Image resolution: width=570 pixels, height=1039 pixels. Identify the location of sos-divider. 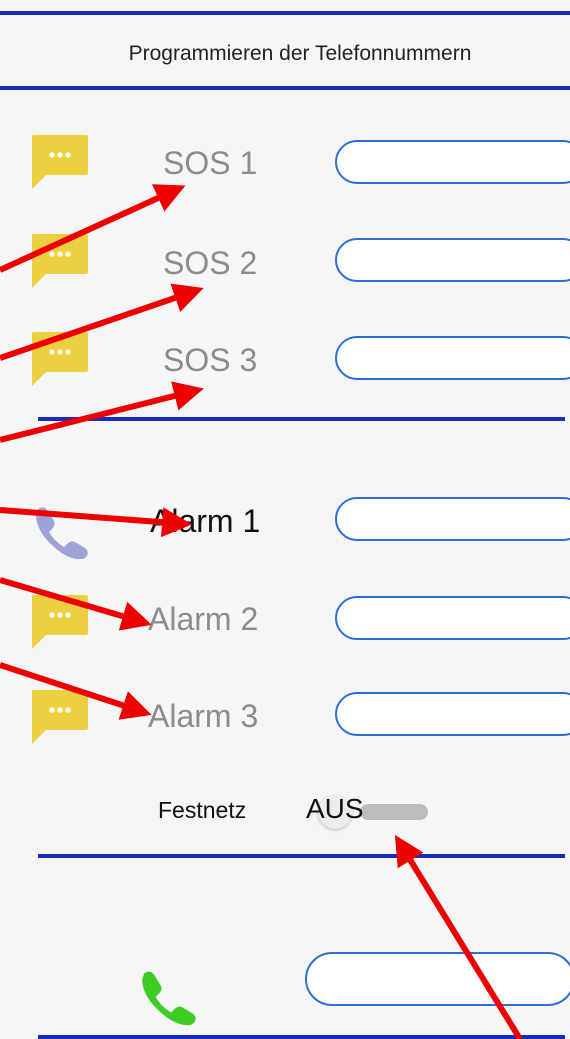
(301, 419).